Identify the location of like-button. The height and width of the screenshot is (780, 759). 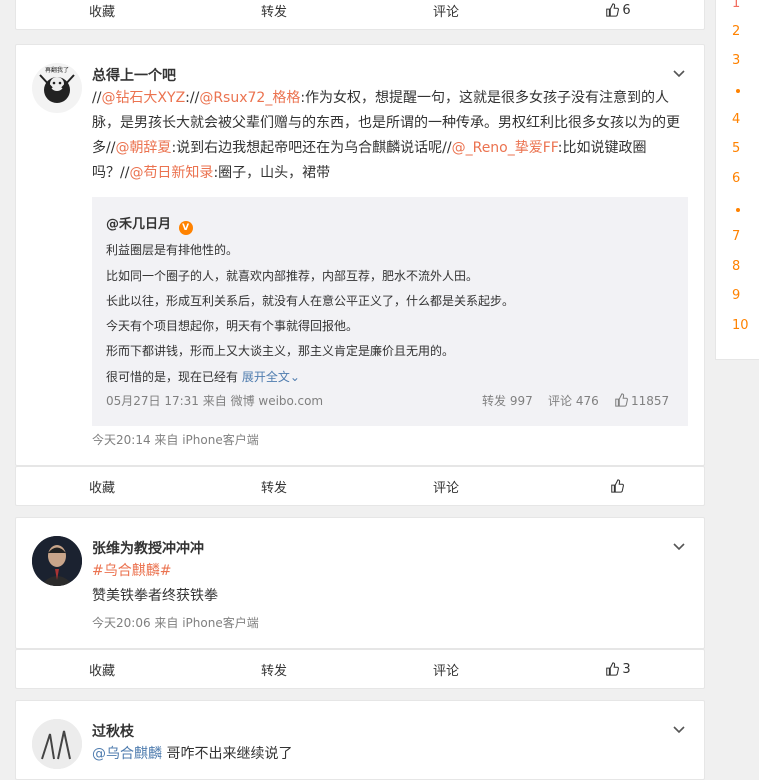
(618, 486).